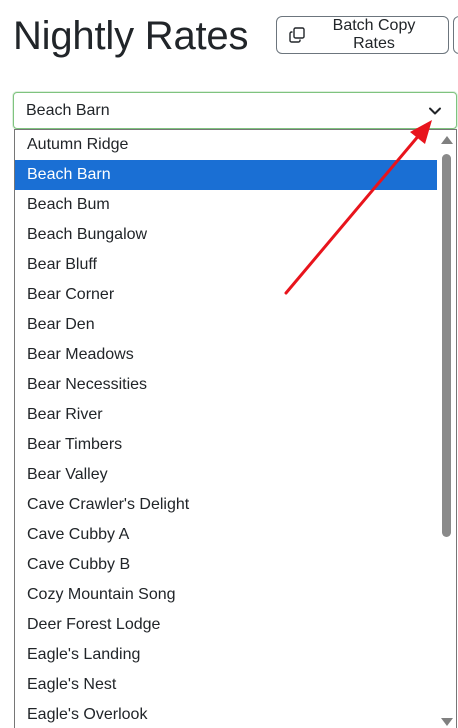  What do you see at coordinates (226, 325) in the screenshot?
I see `option-bear-den: Bear Den` at bounding box center [226, 325].